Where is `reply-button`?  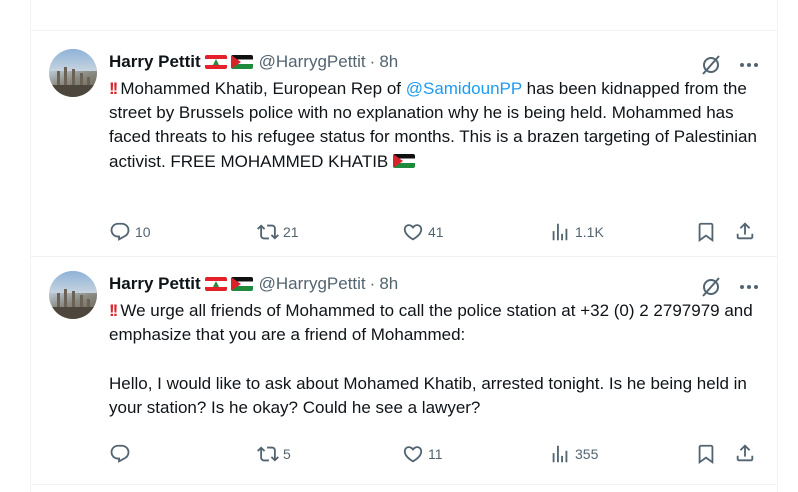 reply-button is located at coordinates (122, 454).